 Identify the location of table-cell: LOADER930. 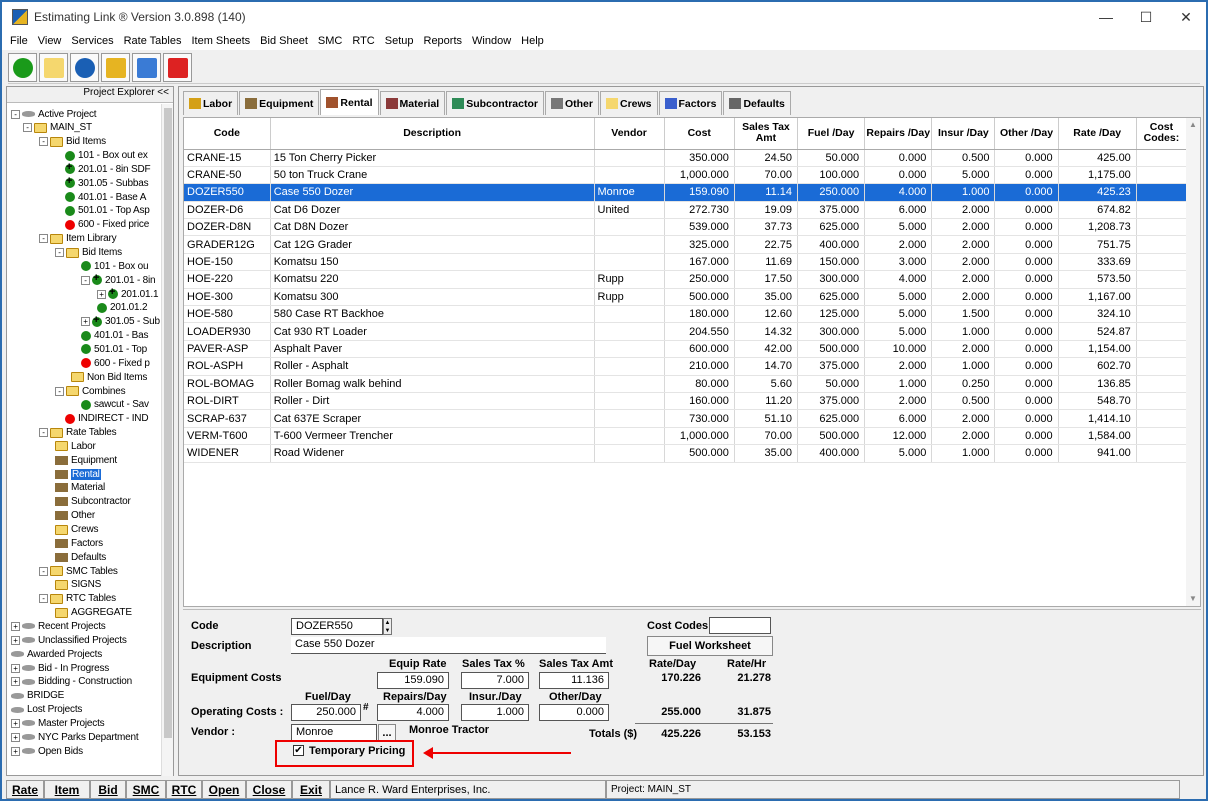
(227, 331).